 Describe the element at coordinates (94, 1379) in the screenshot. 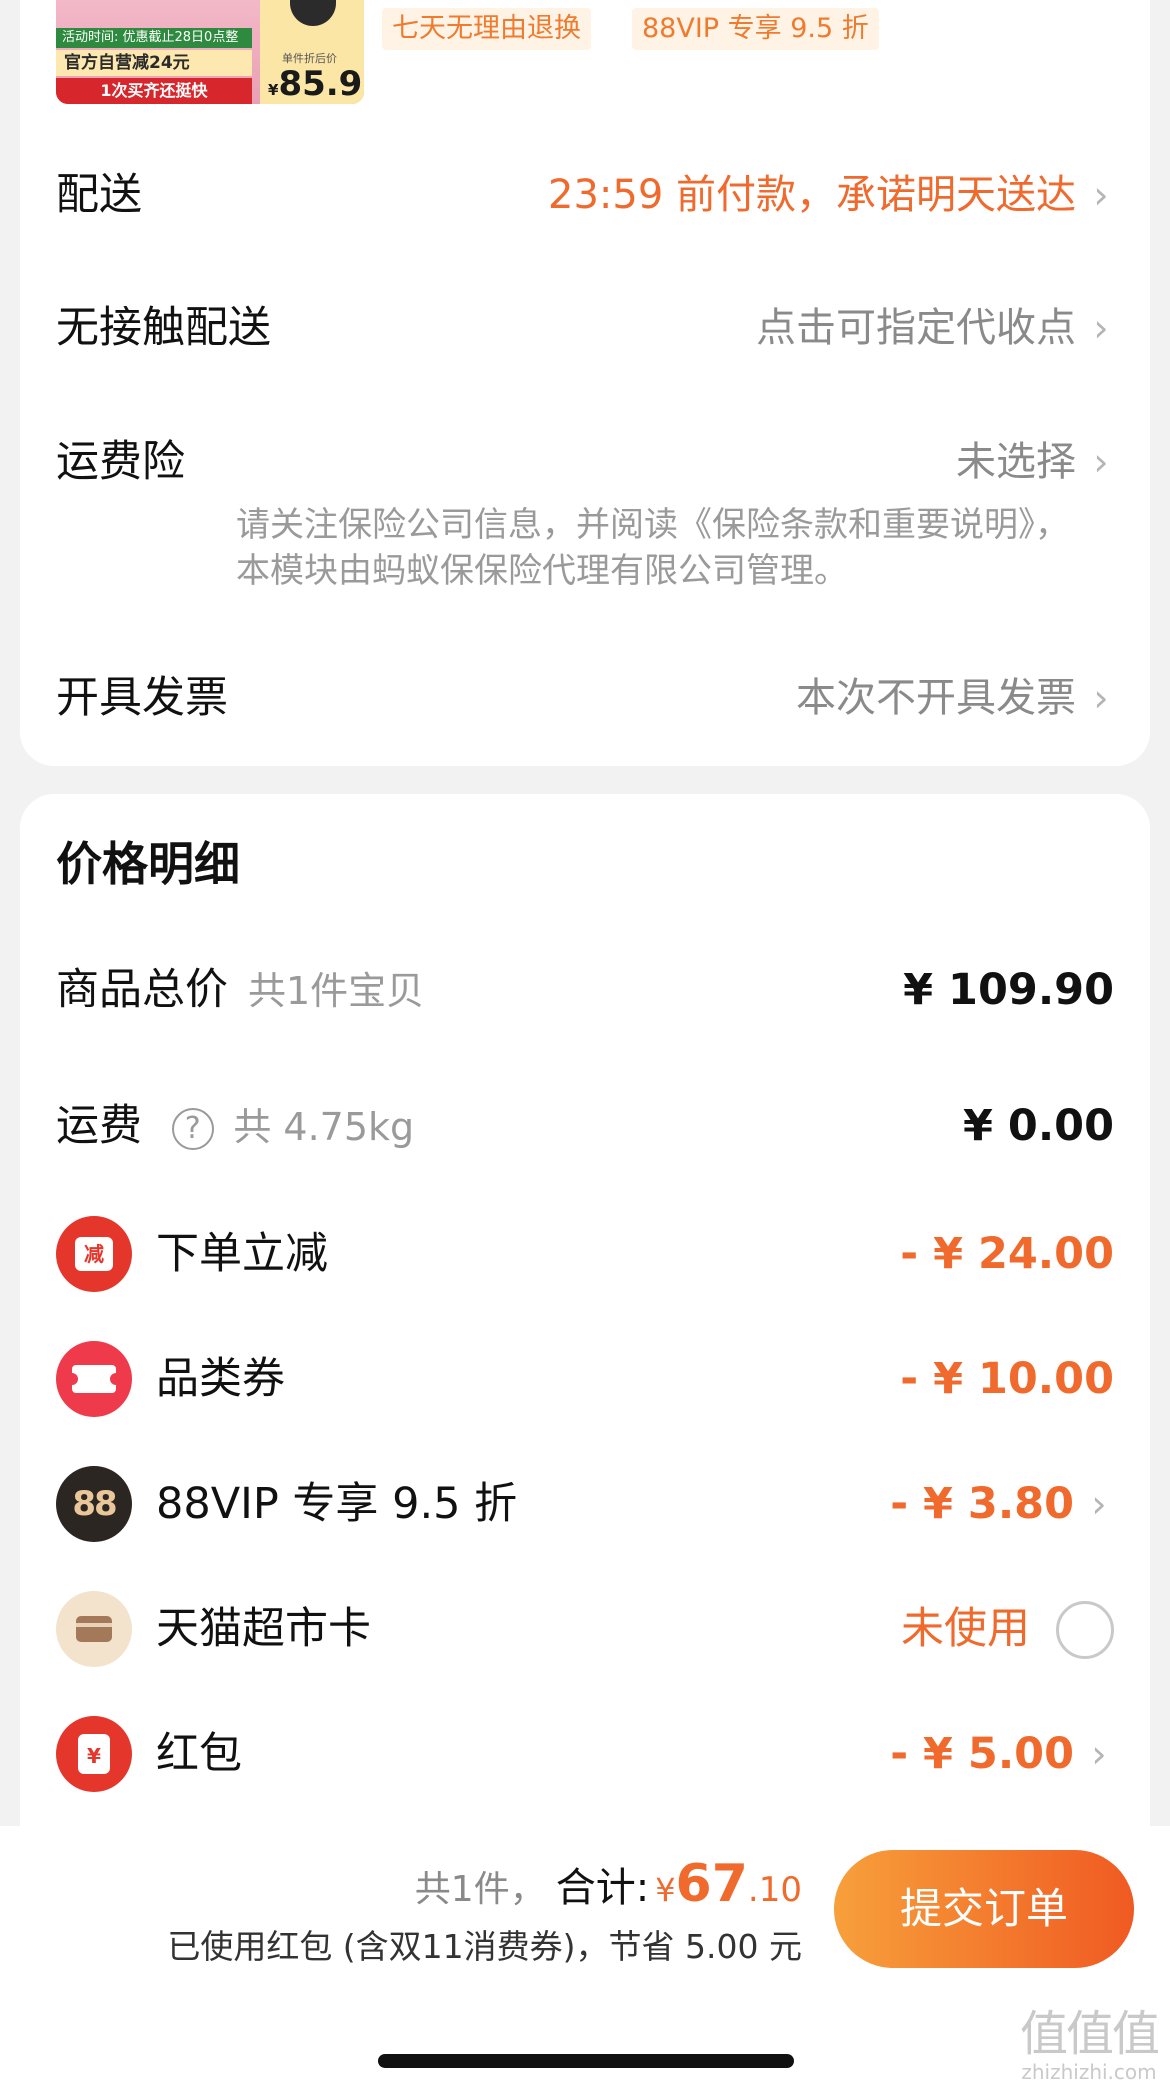

I see `coupon-icon` at that location.